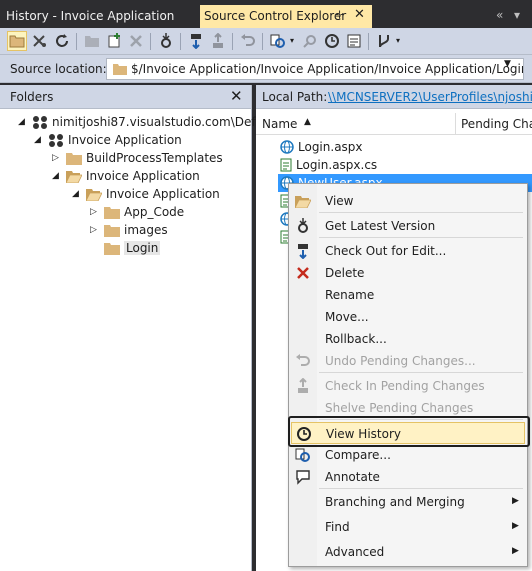  I want to click on menu-item-label: Branching and Merging, so click(395, 502).